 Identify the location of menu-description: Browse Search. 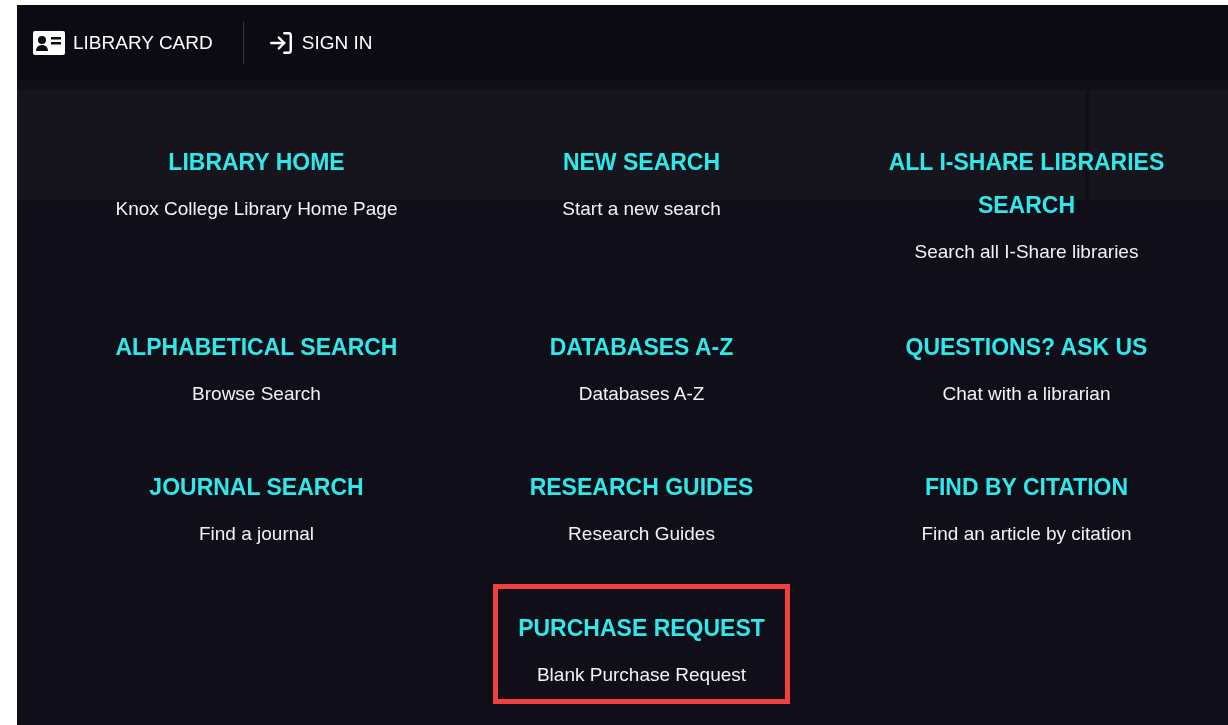
(256, 394).